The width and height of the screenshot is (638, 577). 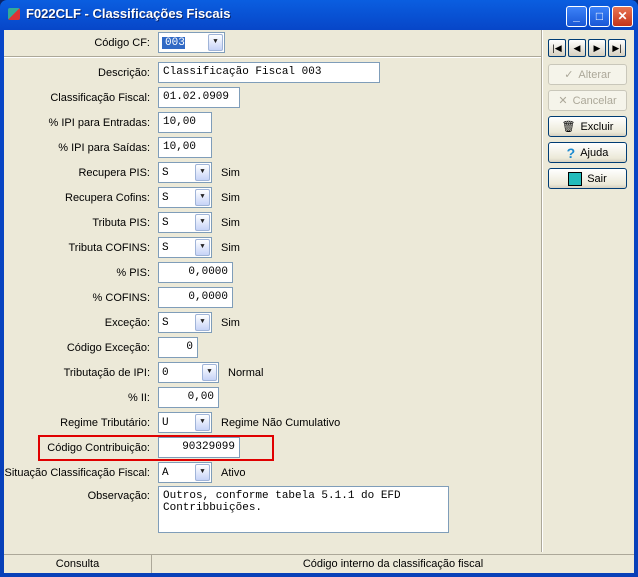 What do you see at coordinates (104, 147) in the screenshot?
I see `field-label: % IPI para Saídas:` at bounding box center [104, 147].